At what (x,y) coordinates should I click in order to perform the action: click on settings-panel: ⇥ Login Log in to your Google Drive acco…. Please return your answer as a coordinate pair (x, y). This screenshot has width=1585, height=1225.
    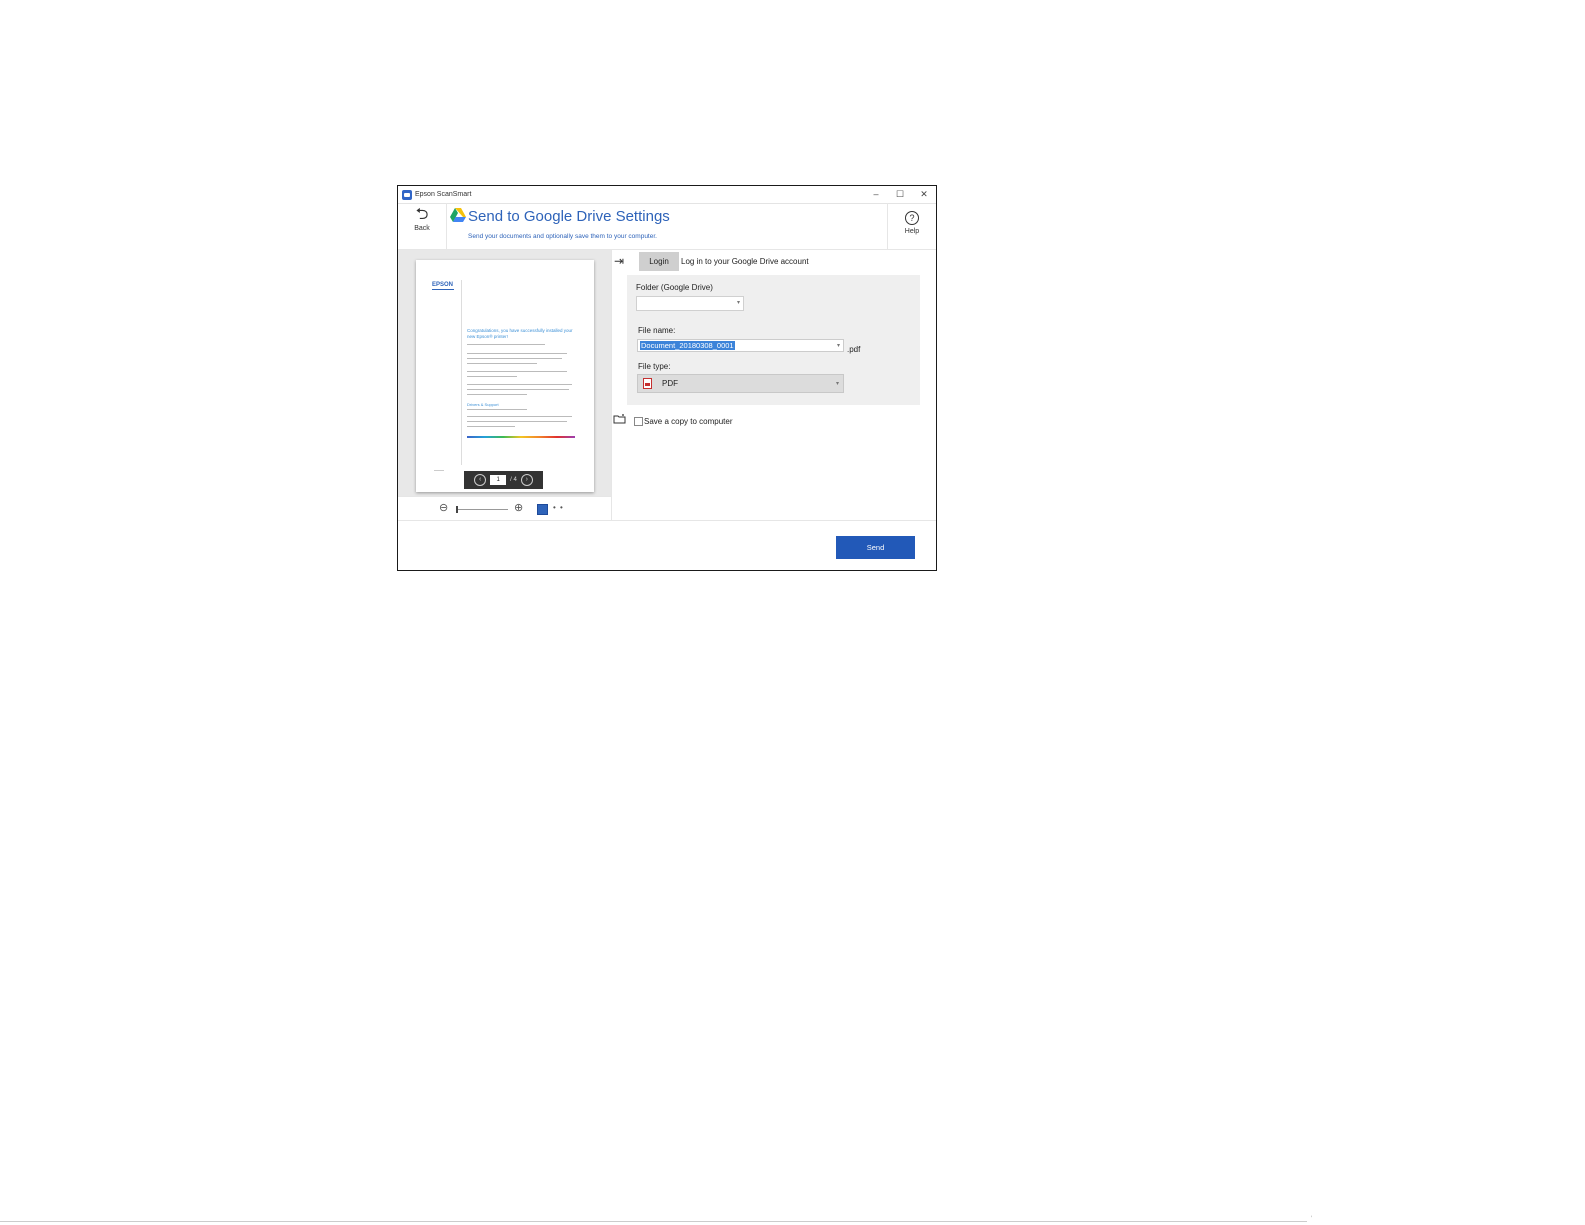
    Looking at the image, I should click on (773, 385).